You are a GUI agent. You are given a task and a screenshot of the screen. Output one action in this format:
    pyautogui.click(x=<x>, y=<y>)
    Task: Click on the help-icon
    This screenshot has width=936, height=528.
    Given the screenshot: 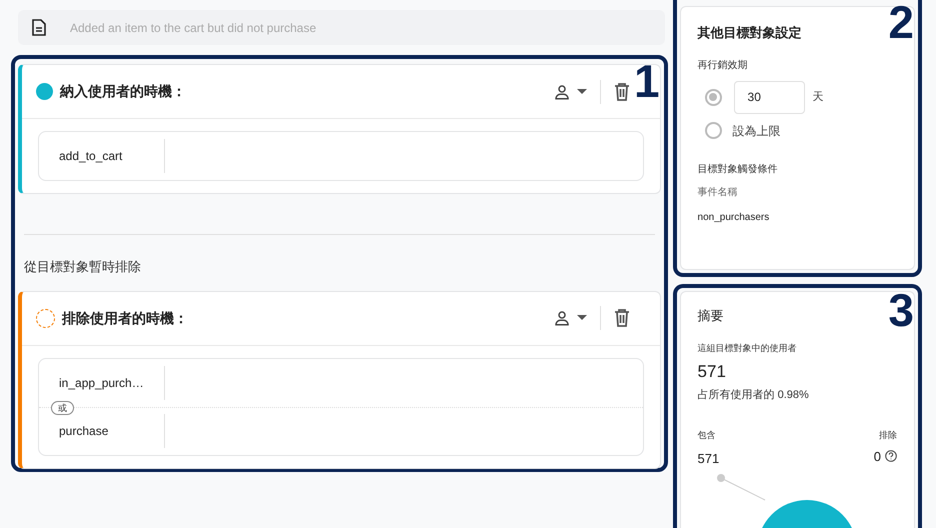 What is the action you would take?
    pyautogui.click(x=891, y=456)
    